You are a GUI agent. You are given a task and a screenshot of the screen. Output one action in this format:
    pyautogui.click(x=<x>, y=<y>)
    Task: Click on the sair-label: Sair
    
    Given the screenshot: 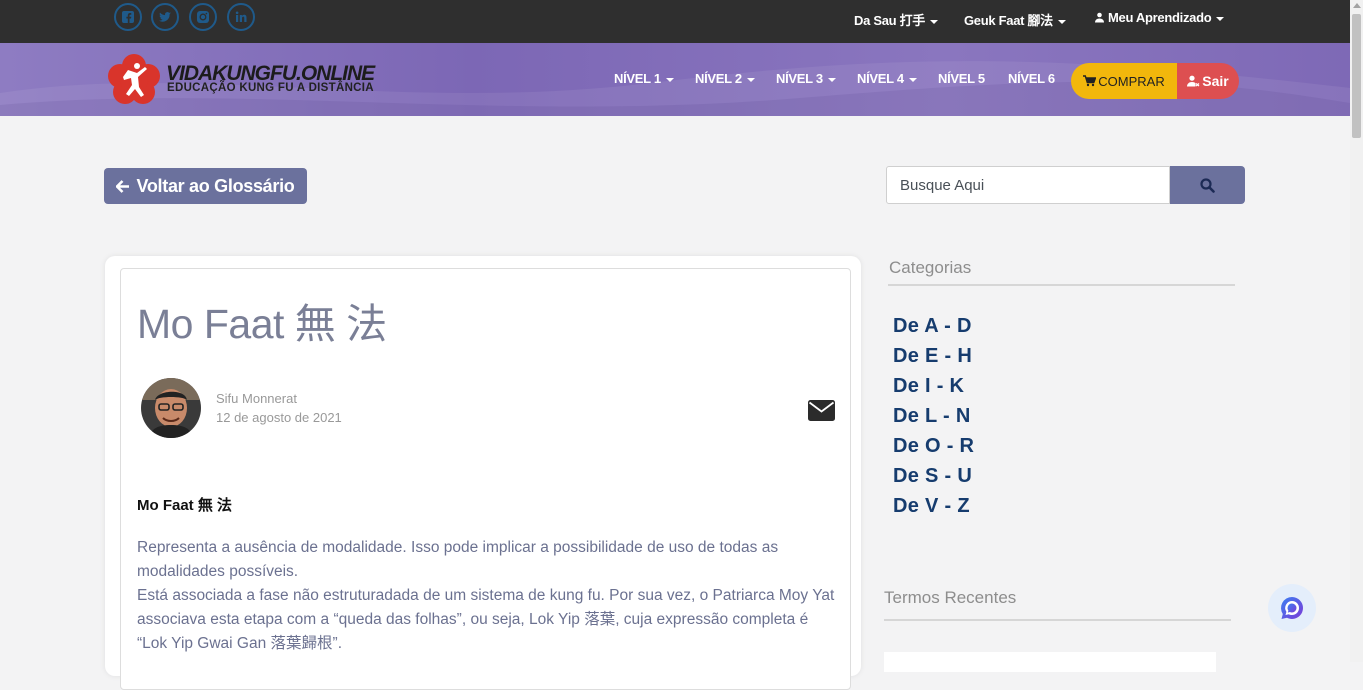 What is the action you would take?
    pyautogui.click(x=1215, y=81)
    